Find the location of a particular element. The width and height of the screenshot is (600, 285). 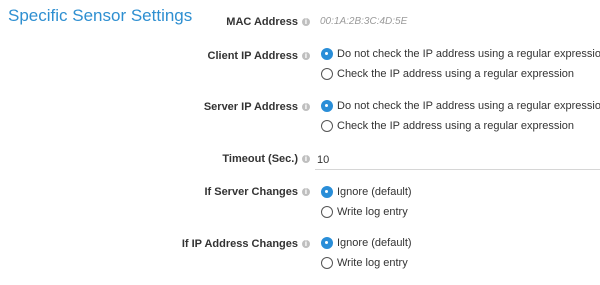

ip-changes-option-log: Write log entry is located at coordinates (364, 263).